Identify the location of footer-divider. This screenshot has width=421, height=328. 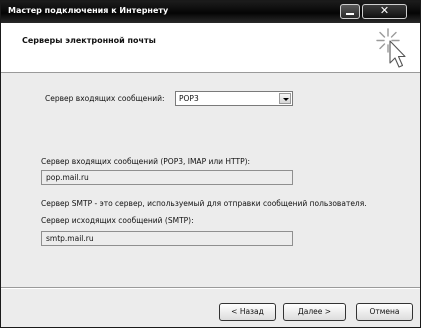
(210, 288).